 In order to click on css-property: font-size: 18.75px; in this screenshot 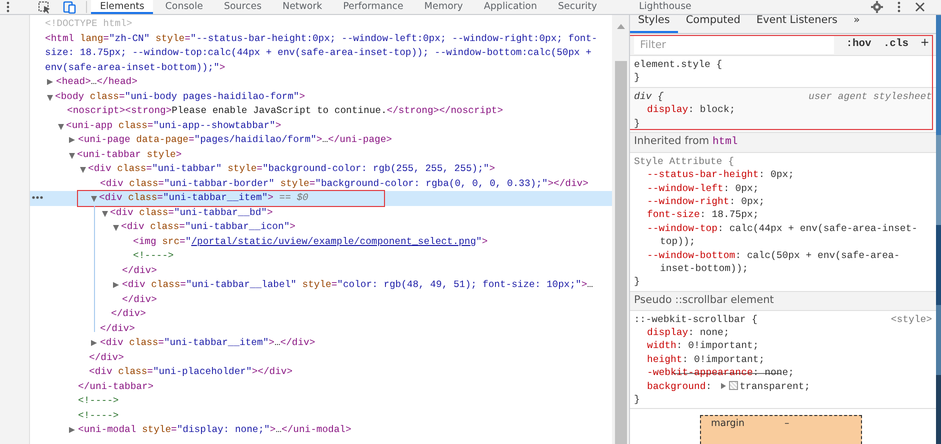, I will do `click(703, 215)`.